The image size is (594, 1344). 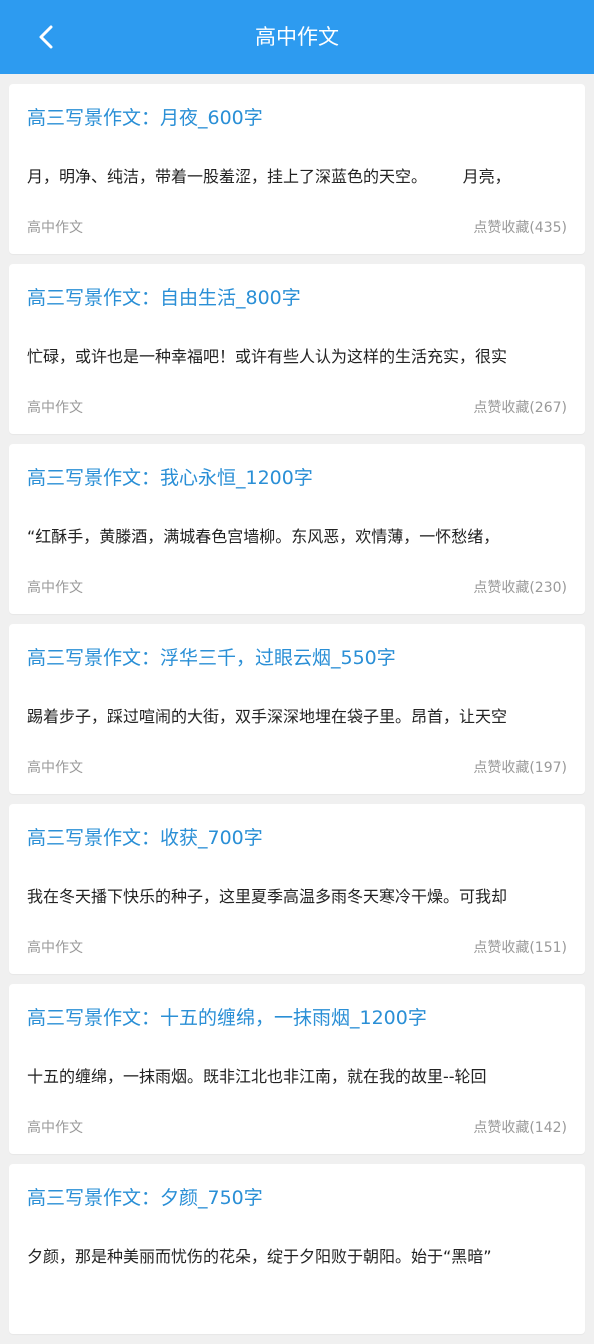 I want to click on article-excerpt: 忙碌，或许也是一种幸福吧！或许有些人认为这样的生活充实，很实, so click(x=267, y=356).